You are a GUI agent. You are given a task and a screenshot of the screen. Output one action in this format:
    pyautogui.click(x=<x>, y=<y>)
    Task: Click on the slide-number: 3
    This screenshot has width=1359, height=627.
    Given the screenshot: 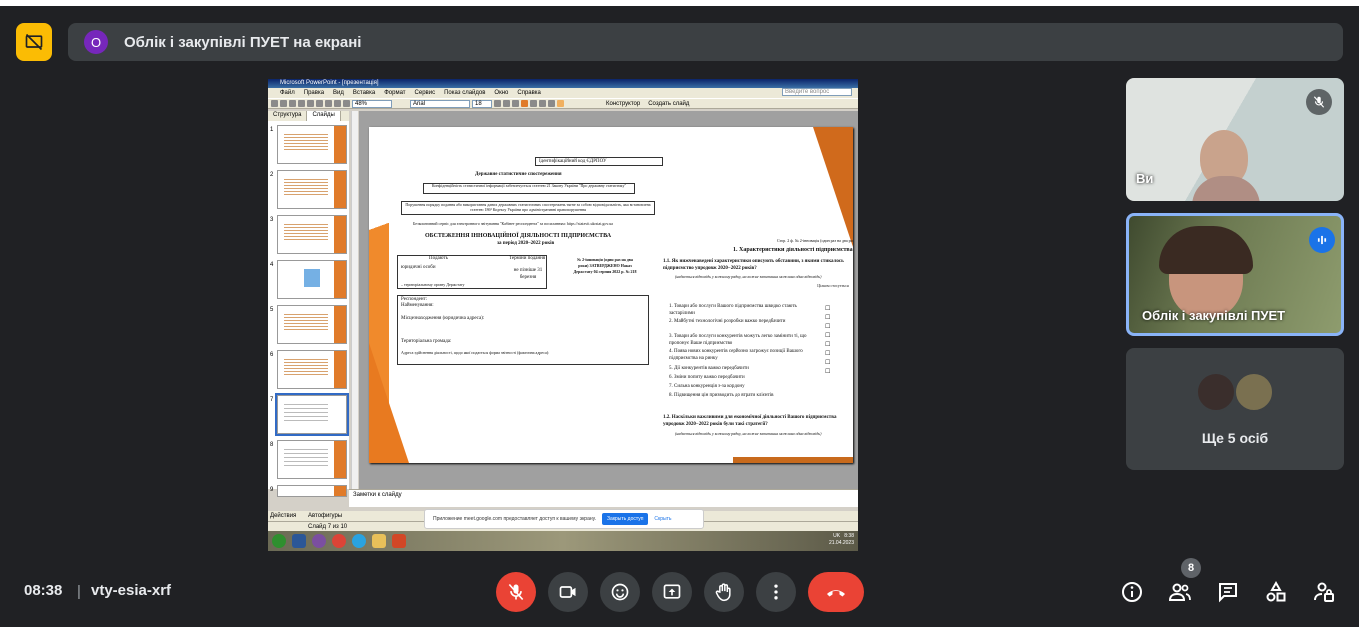 What is the action you would take?
    pyautogui.click(x=272, y=220)
    